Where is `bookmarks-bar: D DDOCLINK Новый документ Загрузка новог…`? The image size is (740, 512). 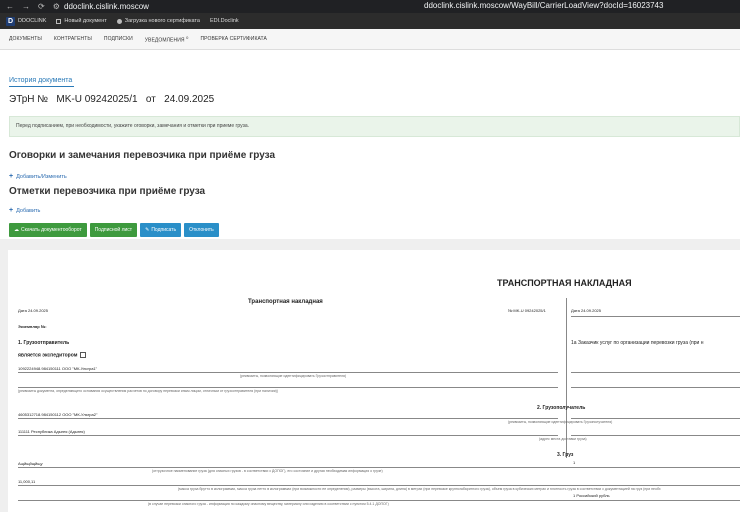
bookmarks-bar: D DDOCLINK Новый документ Загрузка новог… is located at coordinates (370, 21).